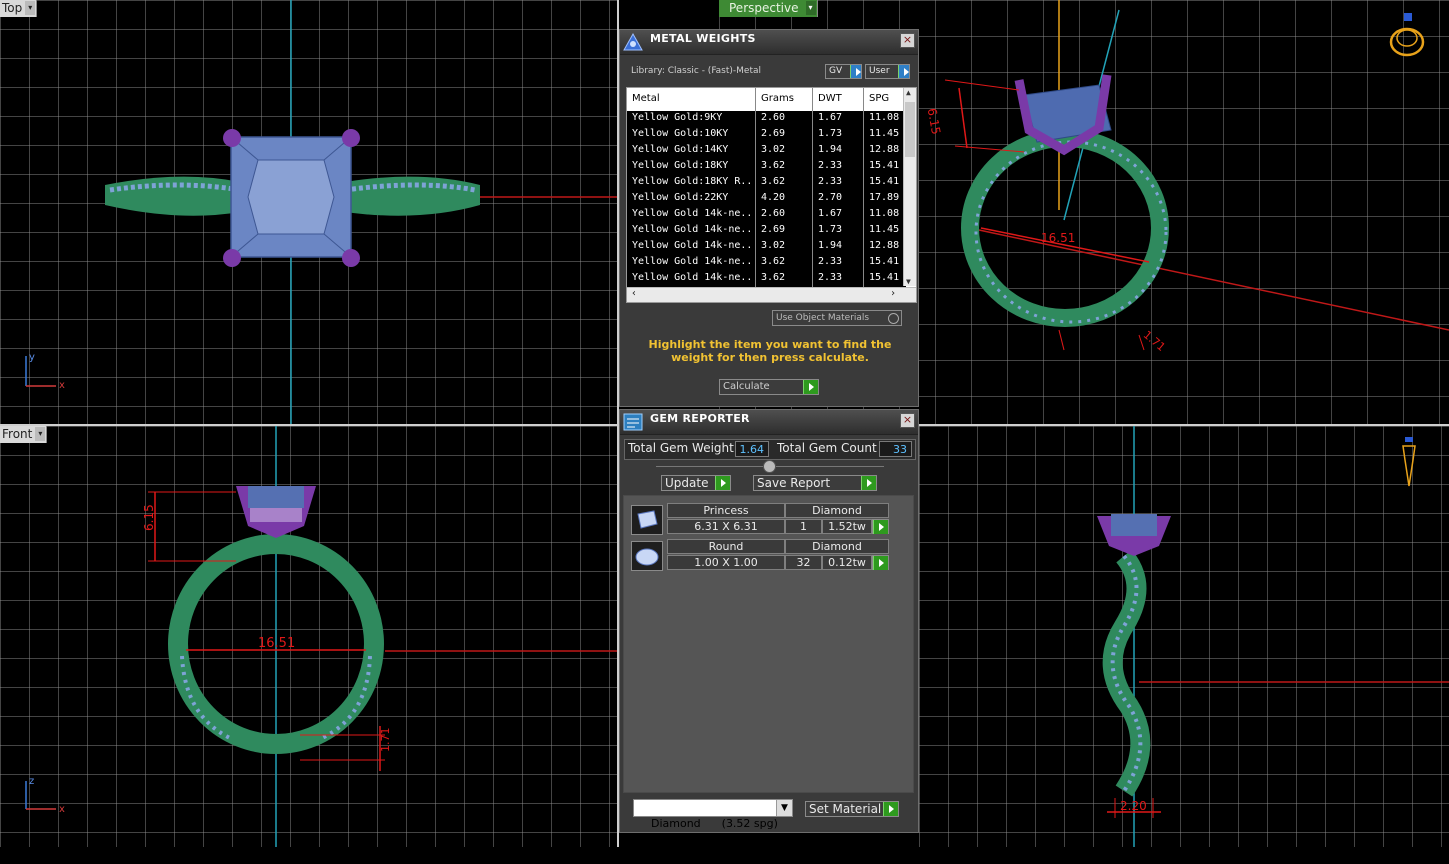 The width and height of the screenshot is (1449, 864). Describe the element at coordinates (893, 318) in the screenshot. I see `radio-icon` at that location.